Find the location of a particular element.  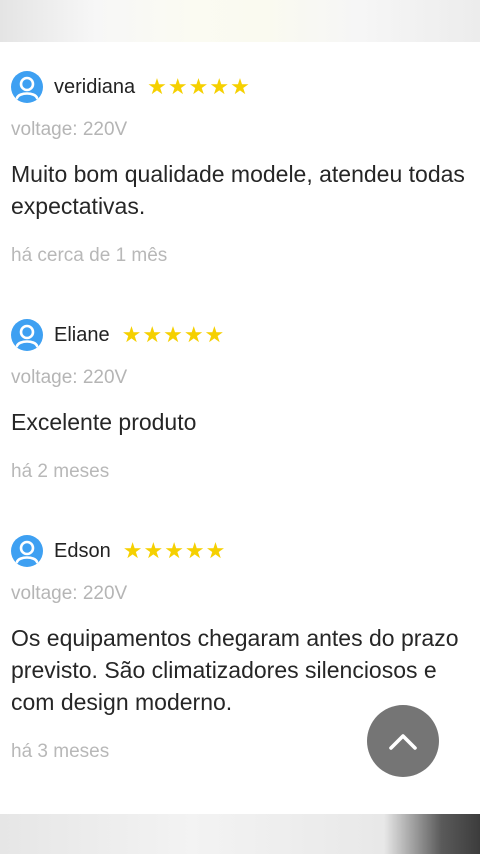

review-date: há 2 meses is located at coordinates (60, 471).